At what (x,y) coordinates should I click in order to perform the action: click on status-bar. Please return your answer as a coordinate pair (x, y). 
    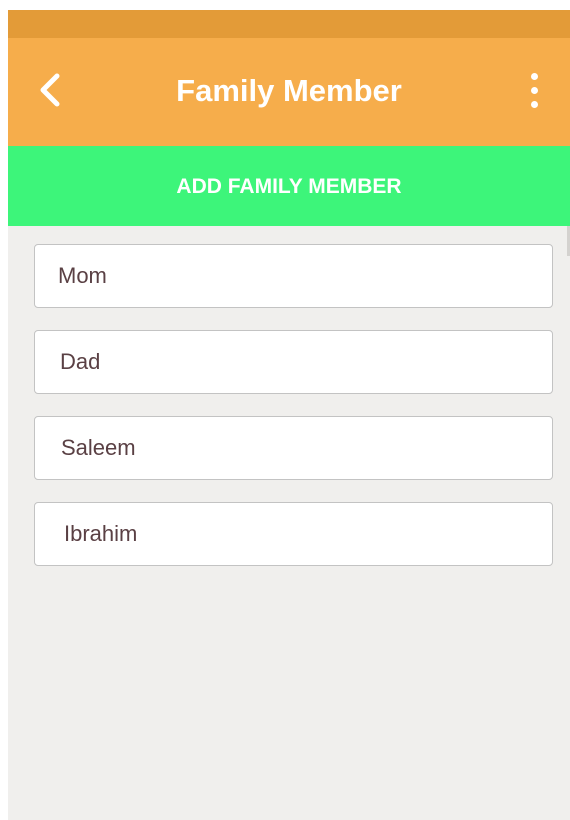
    Looking at the image, I should click on (289, 24).